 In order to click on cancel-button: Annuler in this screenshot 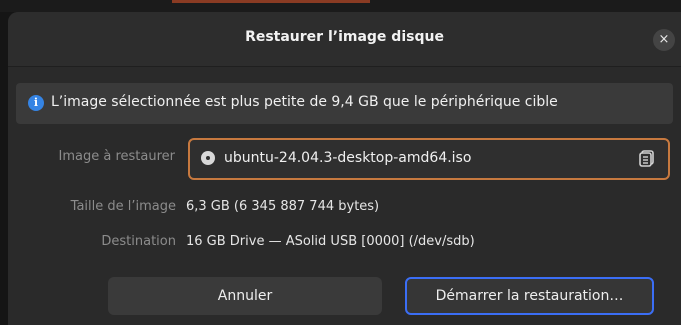, I will do `click(245, 296)`.